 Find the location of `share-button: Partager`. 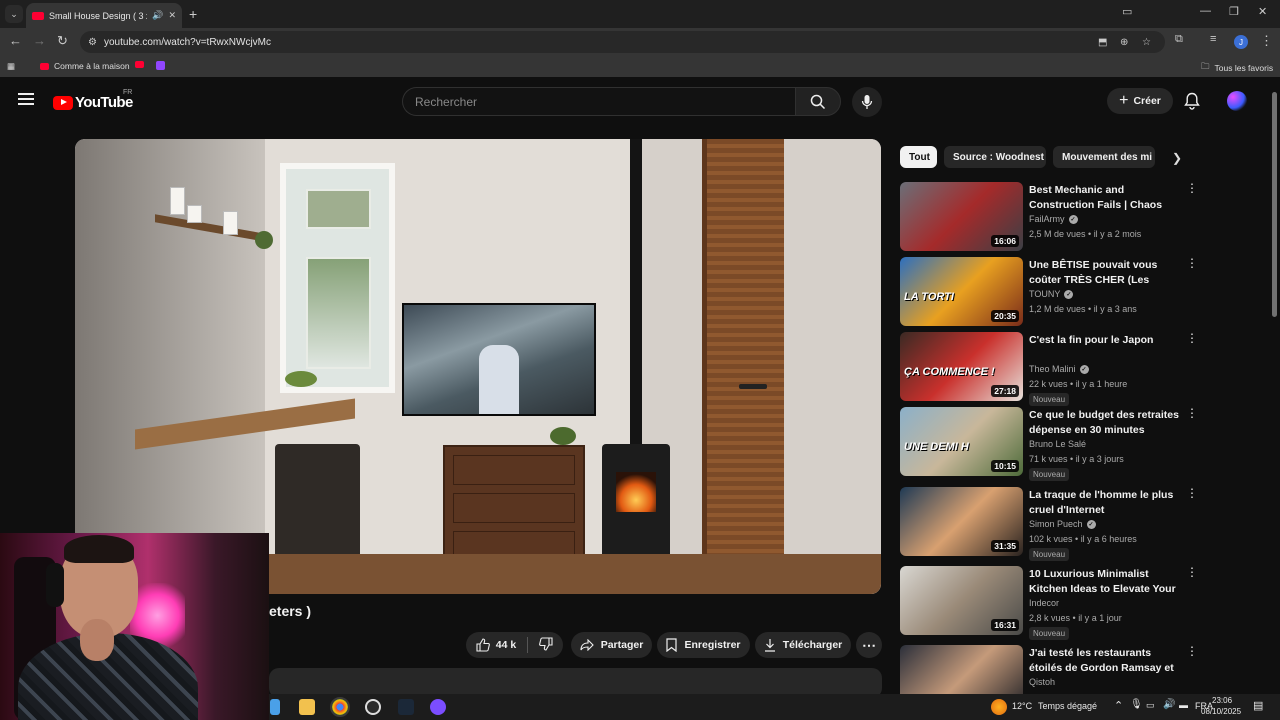

share-button: Partager is located at coordinates (611, 645).